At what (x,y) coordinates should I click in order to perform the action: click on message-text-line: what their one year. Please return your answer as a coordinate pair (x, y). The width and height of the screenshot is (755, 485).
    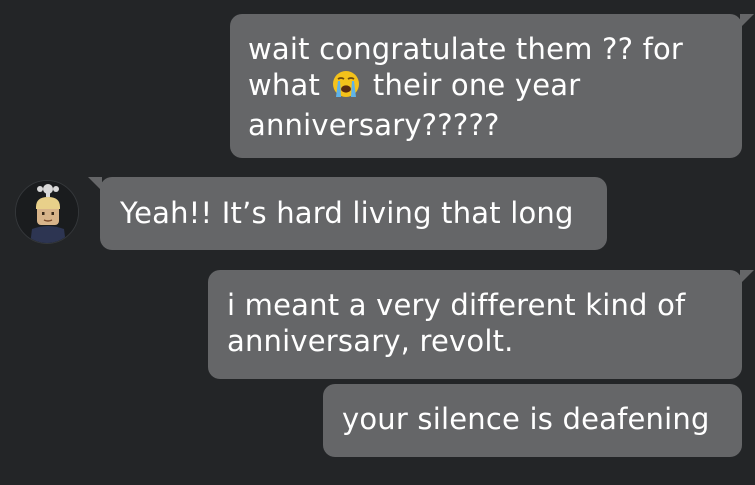
    Looking at the image, I should click on (486, 87).